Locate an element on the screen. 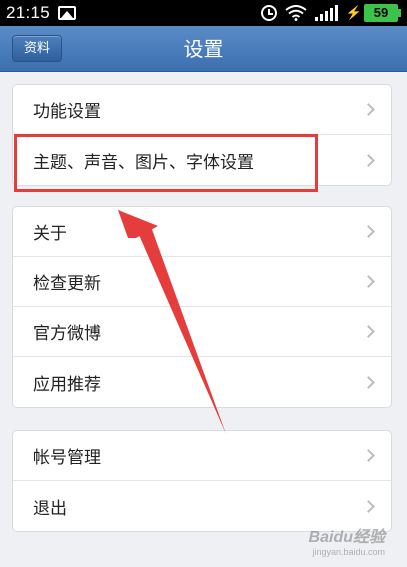  annotation-highlight-box is located at coordinates (166, 163).